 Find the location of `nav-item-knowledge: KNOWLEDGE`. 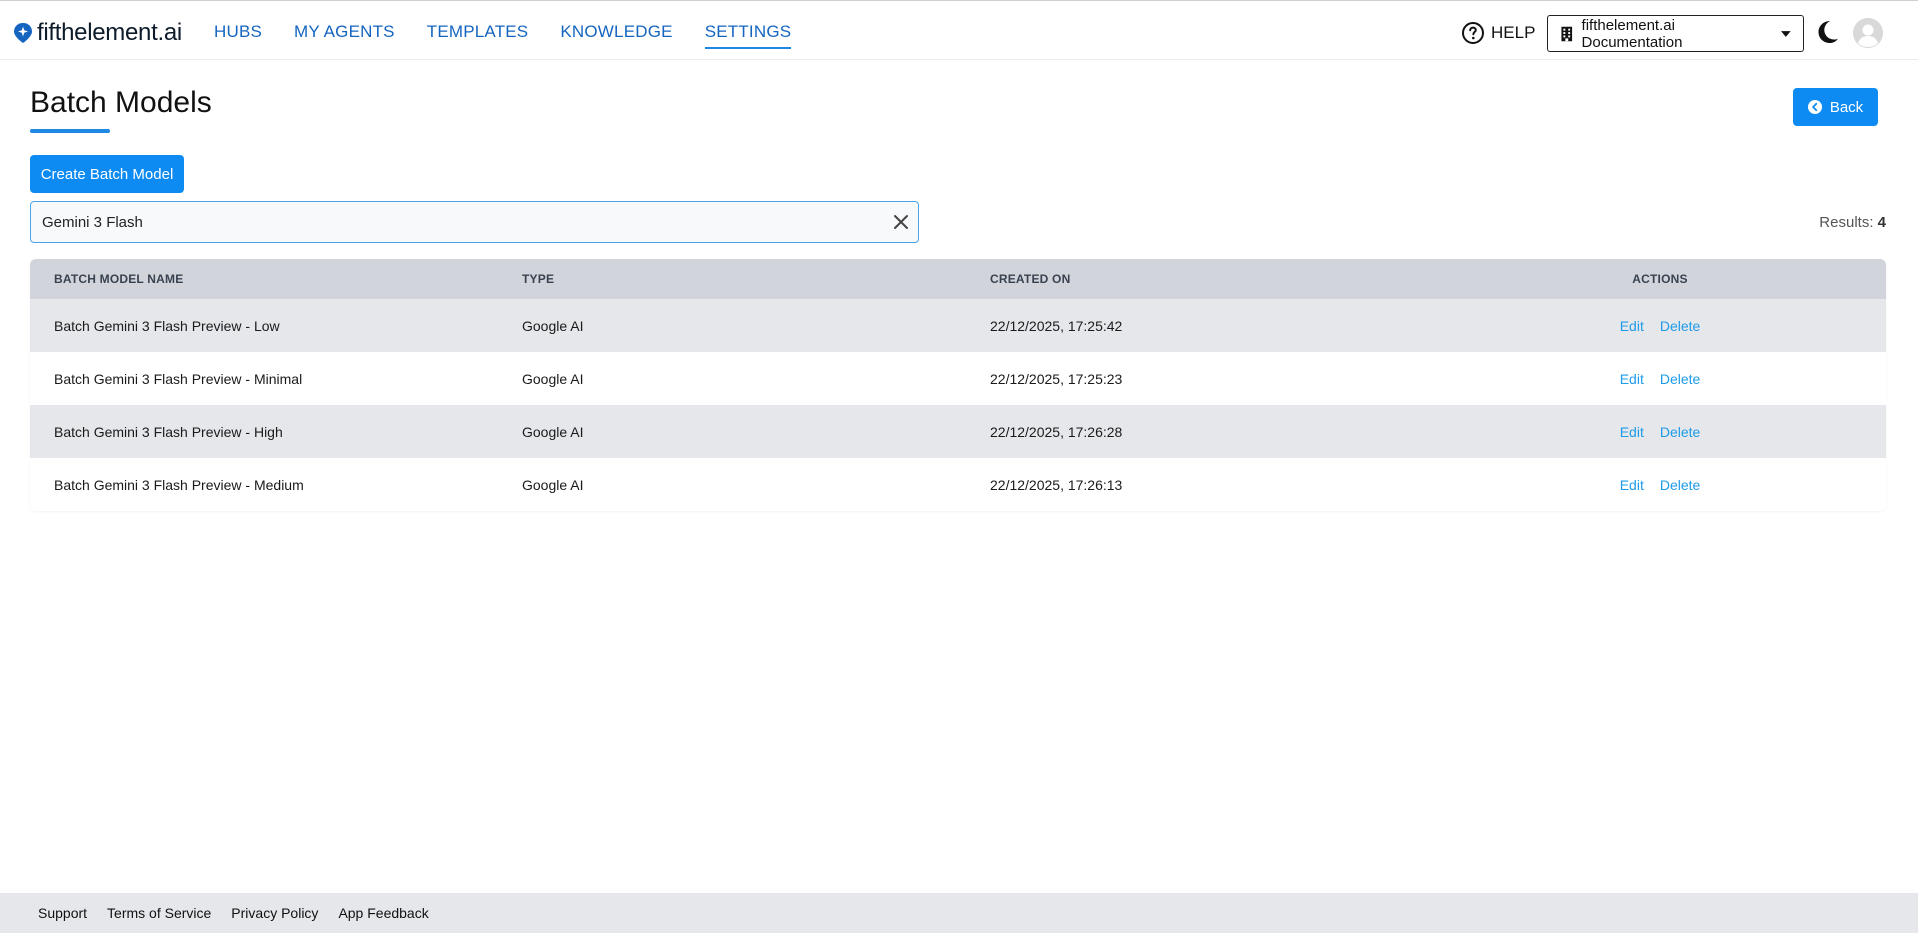

nav-item-knowledge: KNOWLEDGE is located at coordinates (616, 35).